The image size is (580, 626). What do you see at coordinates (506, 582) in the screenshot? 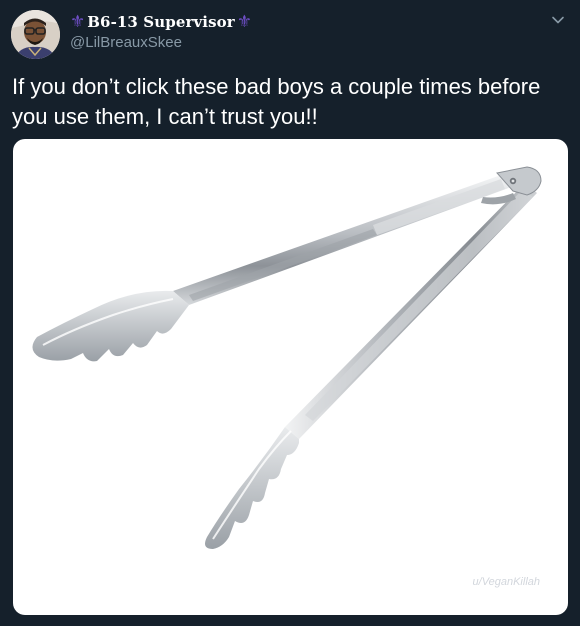
I see `image-watermark: u/VeganKillah` at bounding box center [506, 582].